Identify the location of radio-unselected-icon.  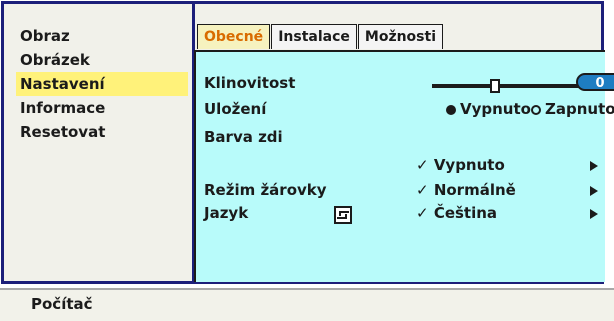
(536, 109).